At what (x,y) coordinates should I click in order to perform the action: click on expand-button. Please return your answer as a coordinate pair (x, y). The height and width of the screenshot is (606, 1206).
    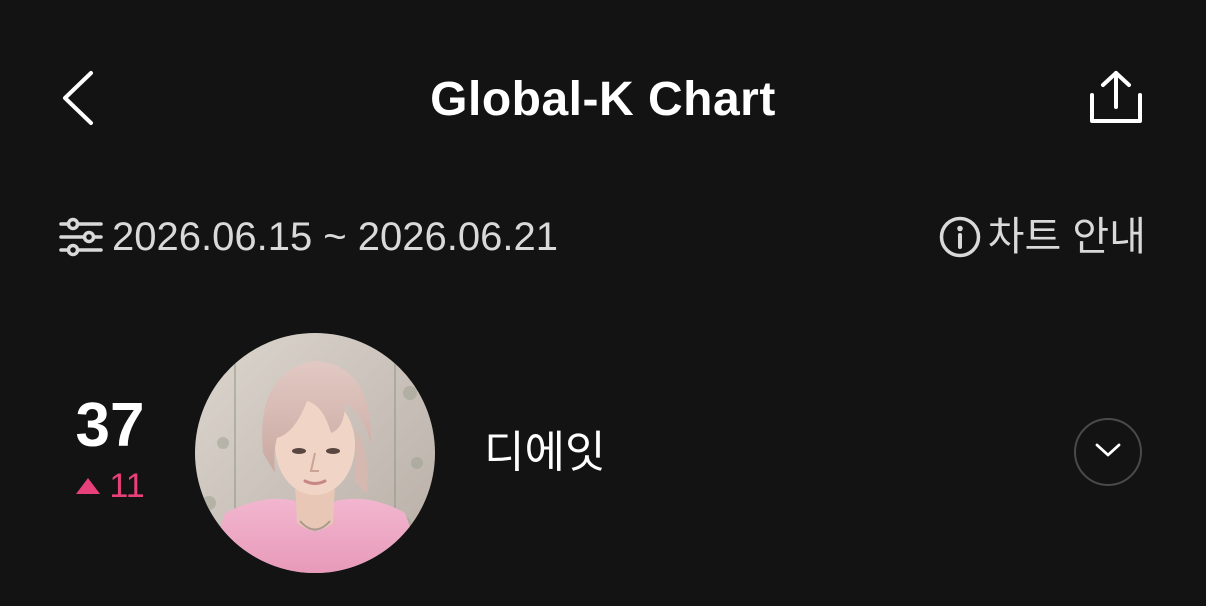
    Looking at the image, I should click on (1108, 452).